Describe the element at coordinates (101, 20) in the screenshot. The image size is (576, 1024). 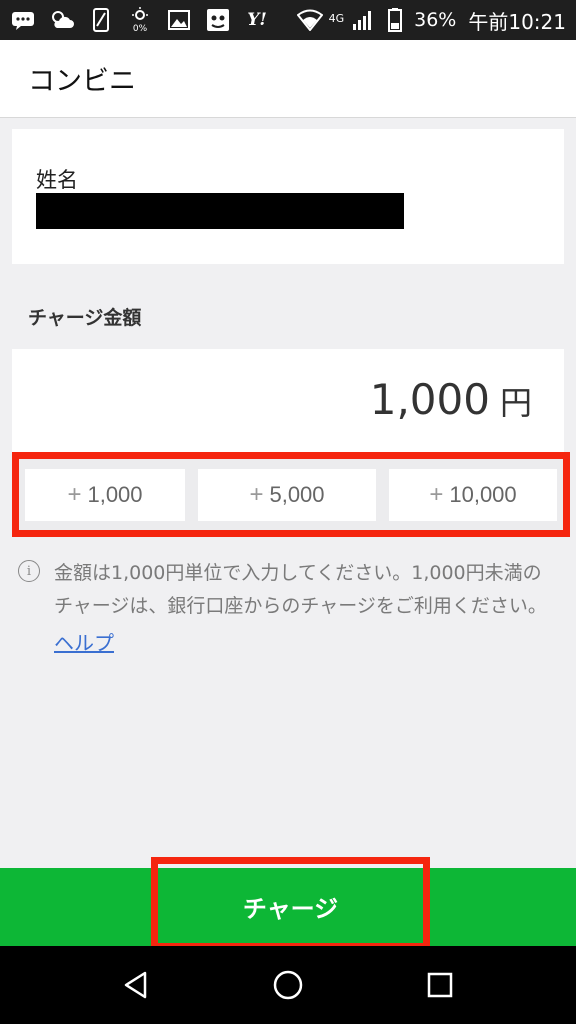
I see `phone-icon` at that location.